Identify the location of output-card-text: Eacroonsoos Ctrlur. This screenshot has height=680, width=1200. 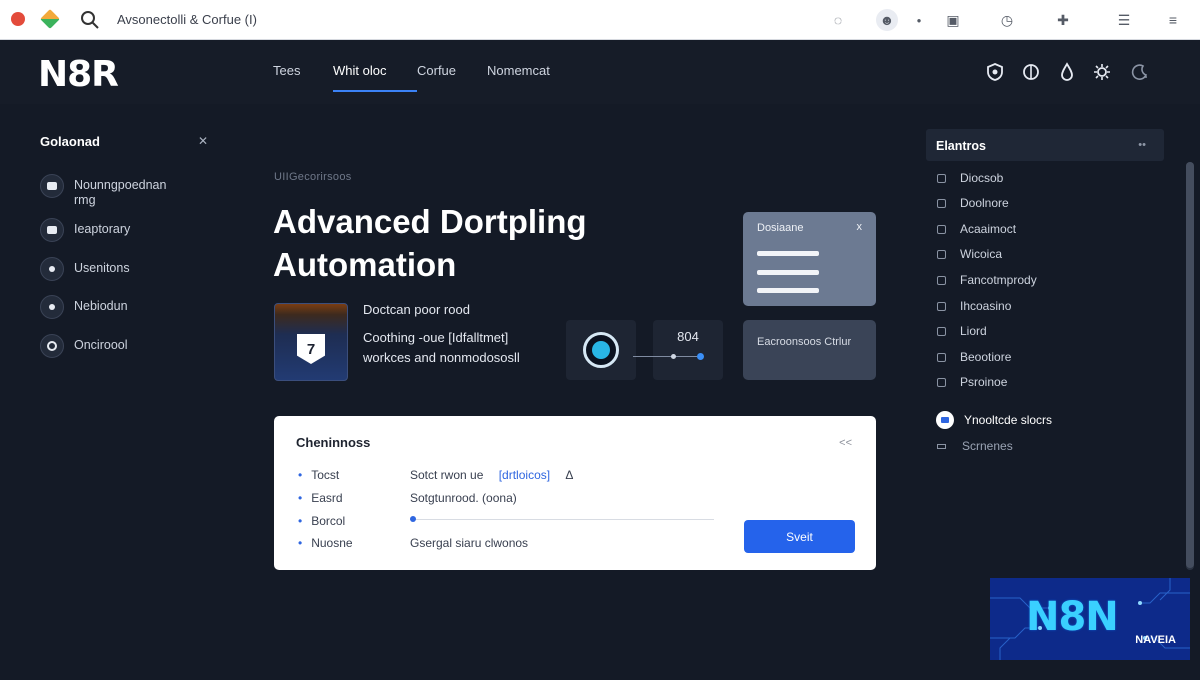
(804, 342).